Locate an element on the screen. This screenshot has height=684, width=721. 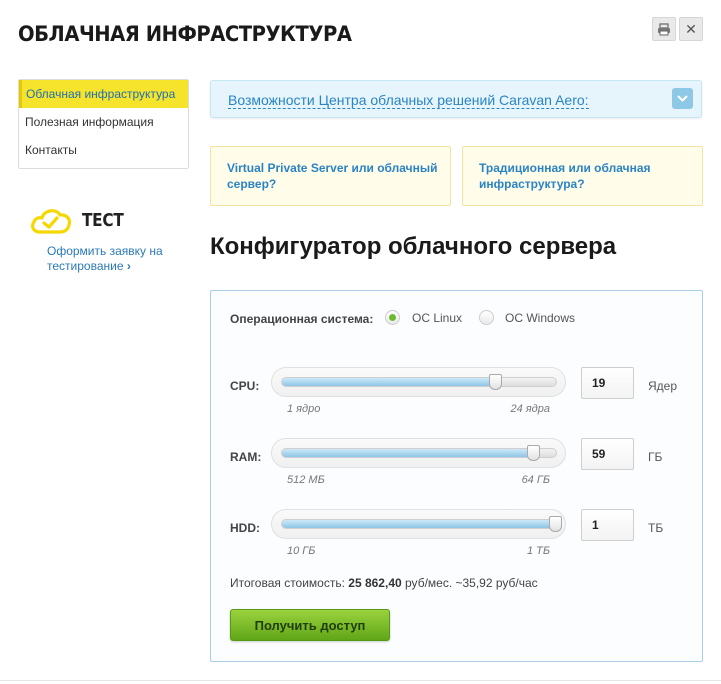
os-linux-radio is located at coordinates (392, 317).